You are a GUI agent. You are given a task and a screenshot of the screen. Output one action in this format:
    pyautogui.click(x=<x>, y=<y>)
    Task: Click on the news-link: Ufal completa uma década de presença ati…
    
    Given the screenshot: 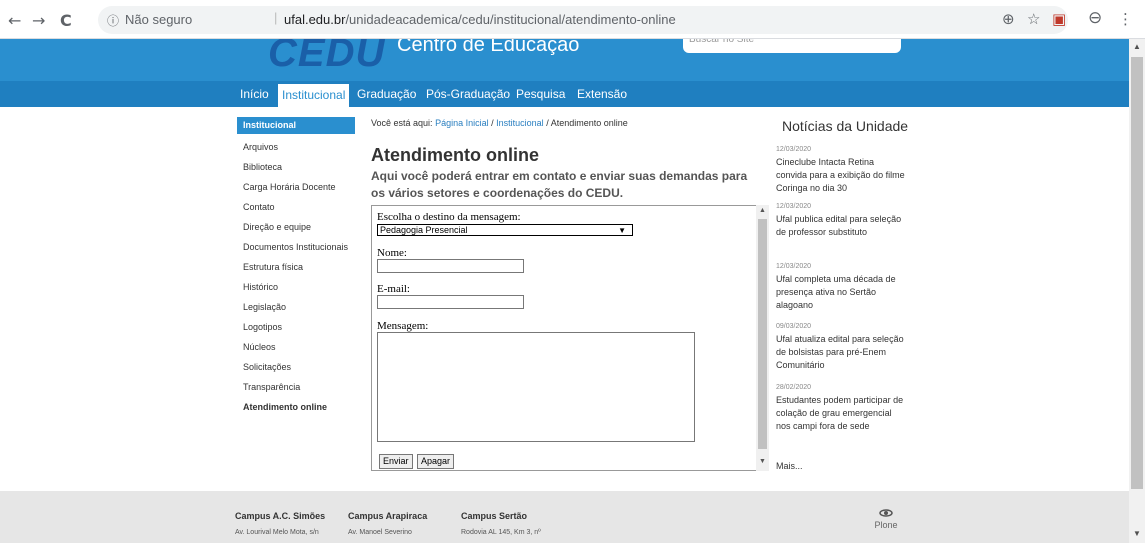 What is the action you would take?
    pyautogui.click(x=841, y=292)
    